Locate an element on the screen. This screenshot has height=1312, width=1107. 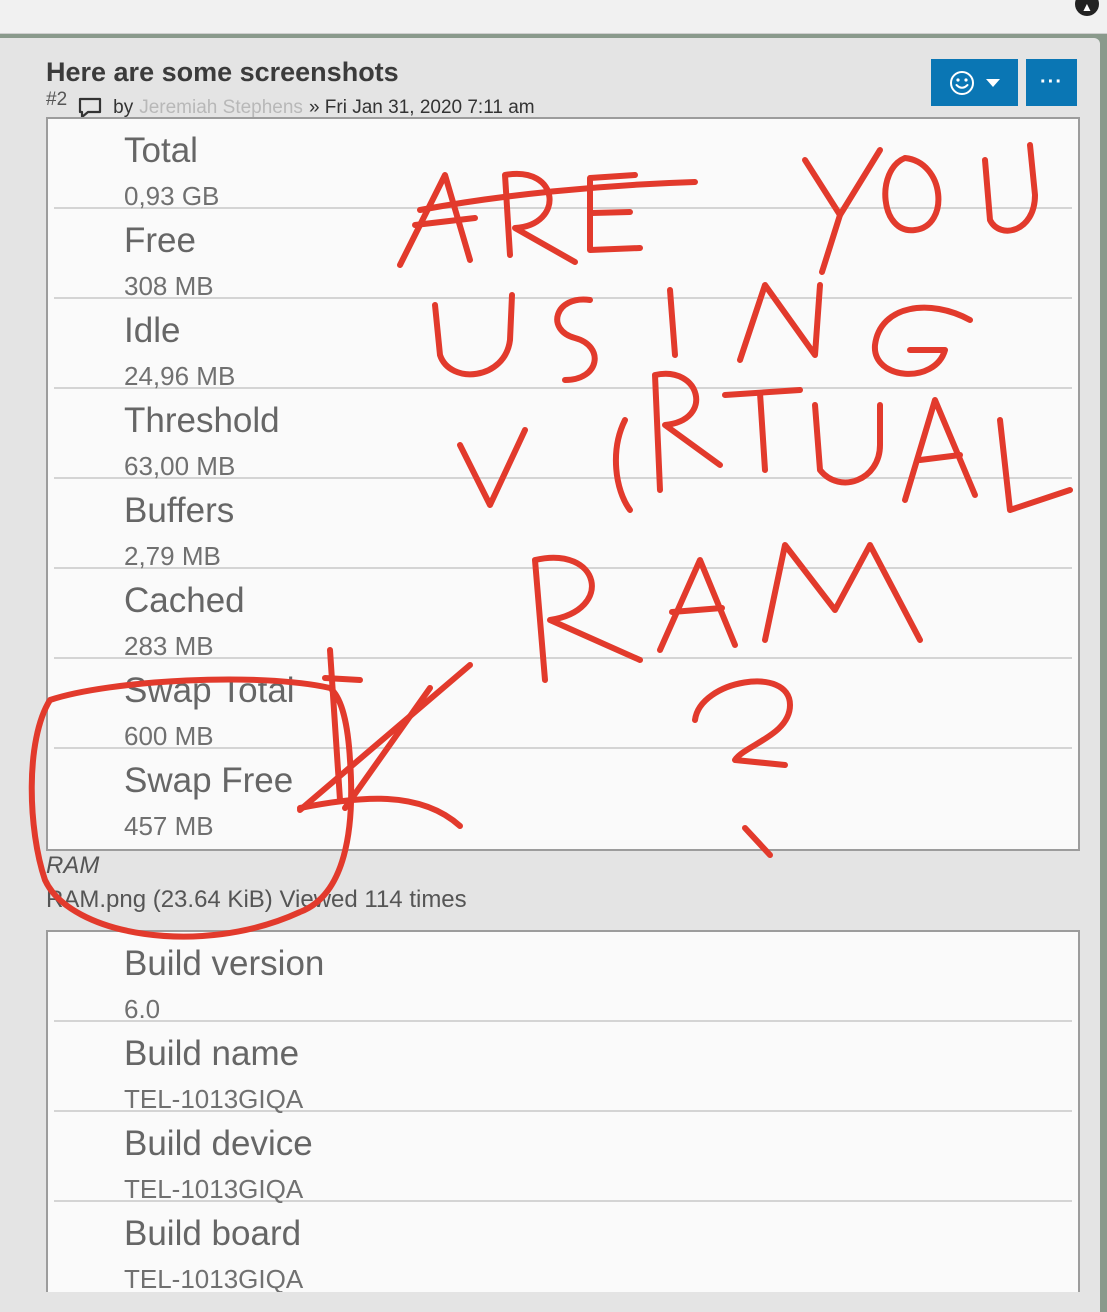
list-item: Build version 6.0 is located at coordinates (563, 978).